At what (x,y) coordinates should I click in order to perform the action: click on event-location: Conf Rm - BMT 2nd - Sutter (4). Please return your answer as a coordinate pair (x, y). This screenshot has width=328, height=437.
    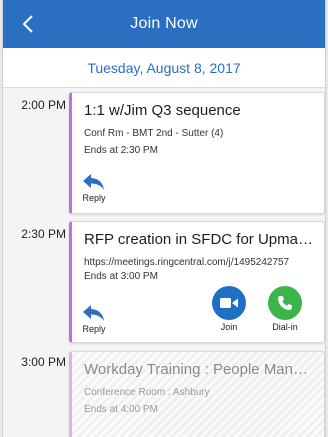
    Looking at the image, I should click on (154, 133).